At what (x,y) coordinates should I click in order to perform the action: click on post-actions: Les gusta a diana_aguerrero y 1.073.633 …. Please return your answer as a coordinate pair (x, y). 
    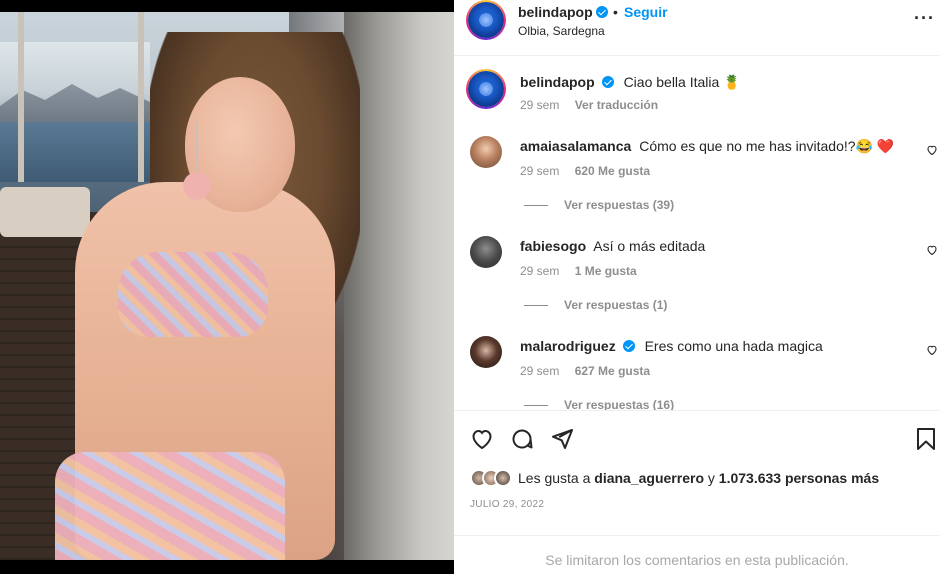
    Looking at the image, I should click on (697, 492).